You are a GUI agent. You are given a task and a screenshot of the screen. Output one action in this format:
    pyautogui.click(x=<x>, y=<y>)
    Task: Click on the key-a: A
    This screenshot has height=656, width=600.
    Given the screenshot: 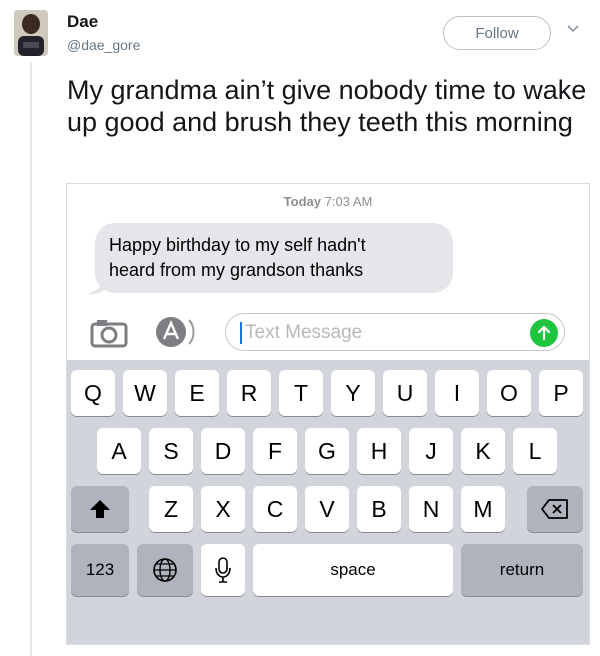 What is the action you would take?
    pyautogui.click(x=119, y=451)
    